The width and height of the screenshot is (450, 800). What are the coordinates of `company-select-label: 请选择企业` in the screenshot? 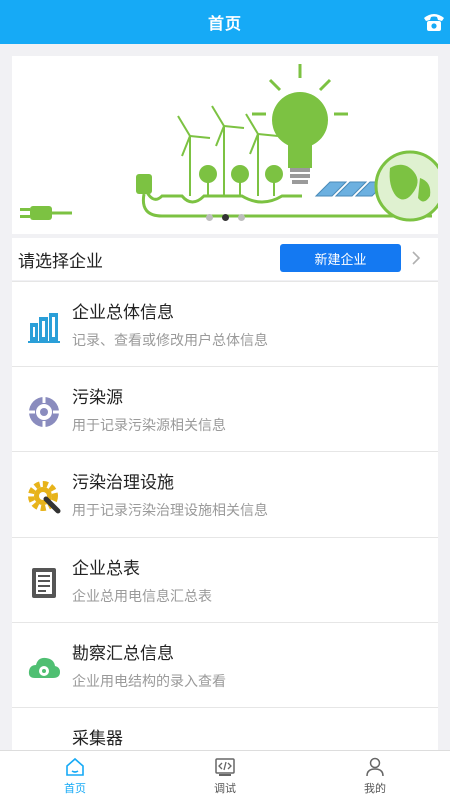 It's located at (60, 261).